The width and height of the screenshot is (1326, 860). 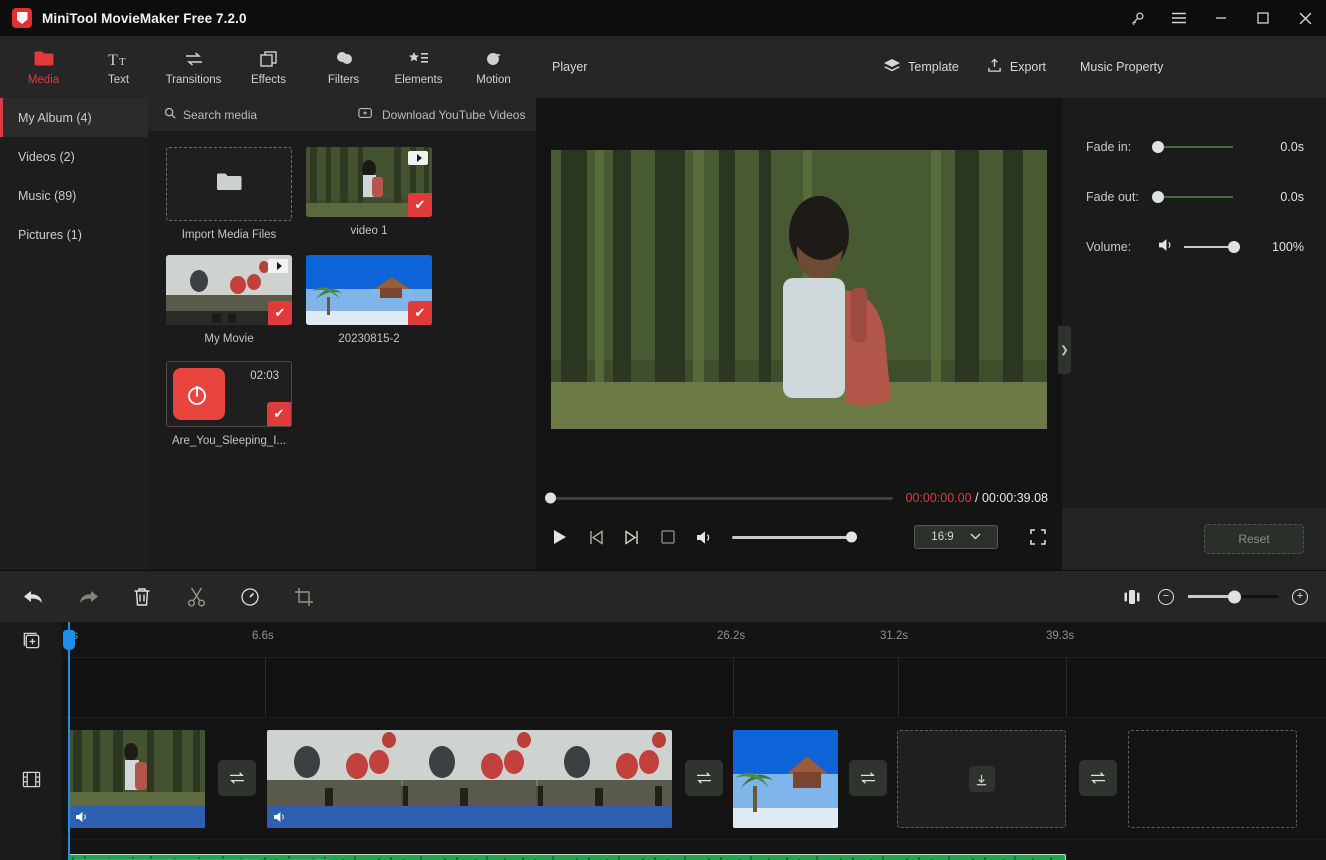 What do you see at coordinates (74, 234) in the screenshot?
I see `sidebar-item-pictures: Pictures (1)` at bounding box center [74, 234].